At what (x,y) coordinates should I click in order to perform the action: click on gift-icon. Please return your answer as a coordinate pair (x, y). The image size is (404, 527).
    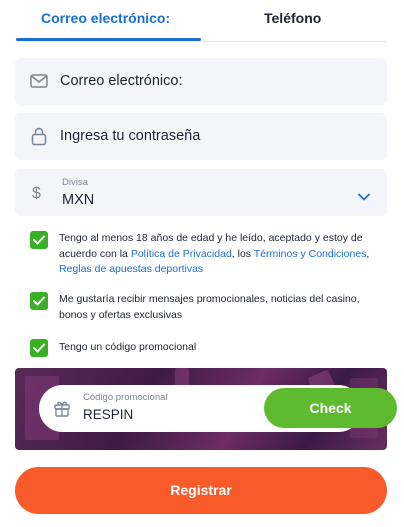
    Looking at the image, I should click on (62, 408).